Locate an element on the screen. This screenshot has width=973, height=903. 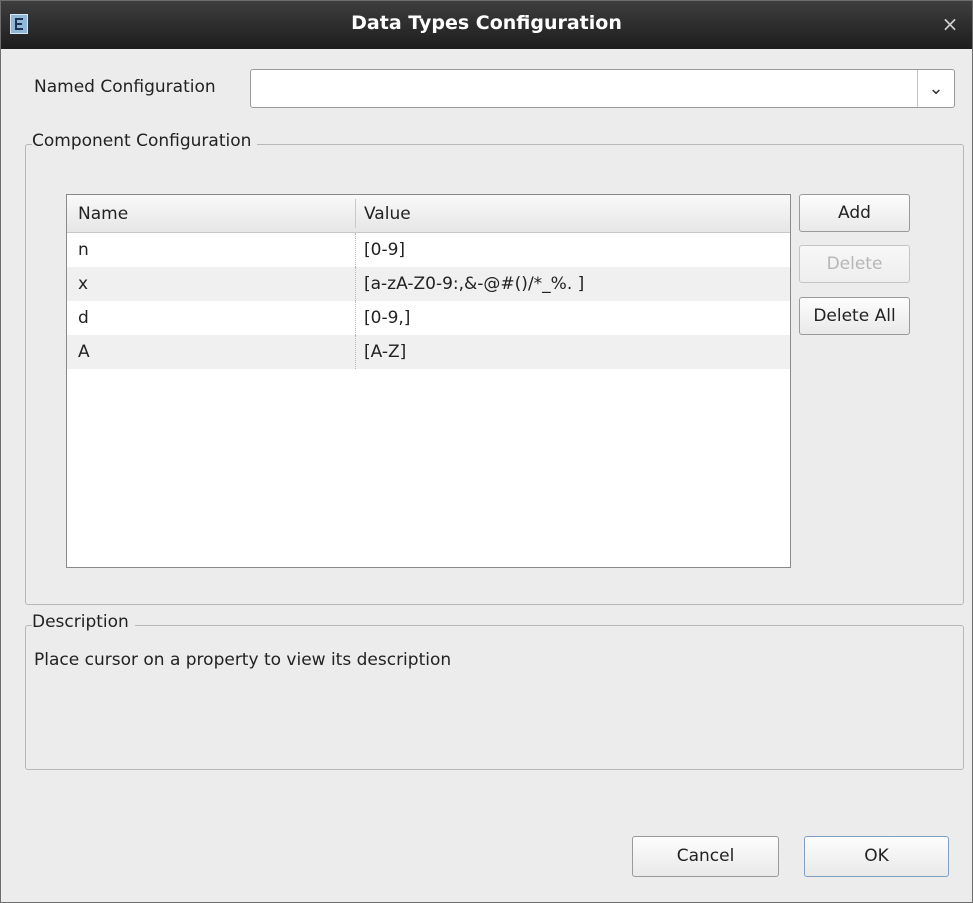
row-name-cell: x is located at coordinates (83, 284).